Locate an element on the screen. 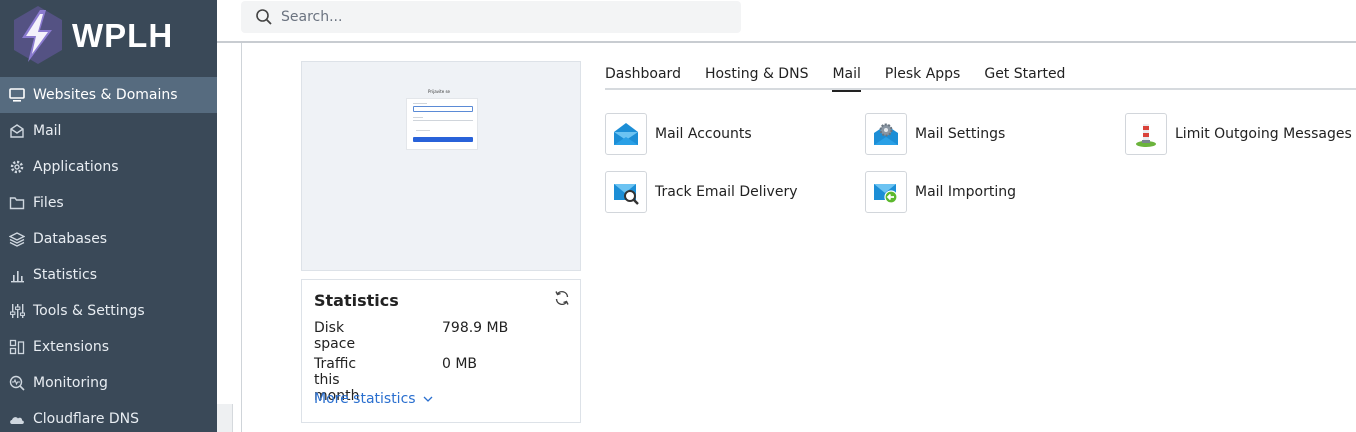  lightning-logo-icon is located at coordinates (38, 35).